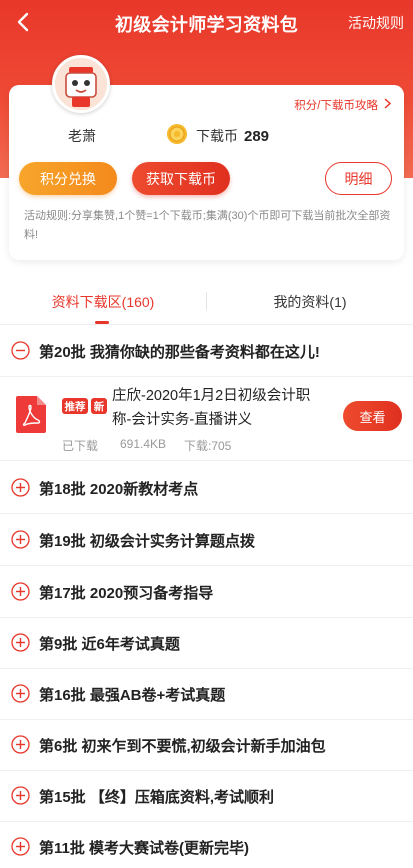  I want to click on new-badge: 新, so click(99, 406).